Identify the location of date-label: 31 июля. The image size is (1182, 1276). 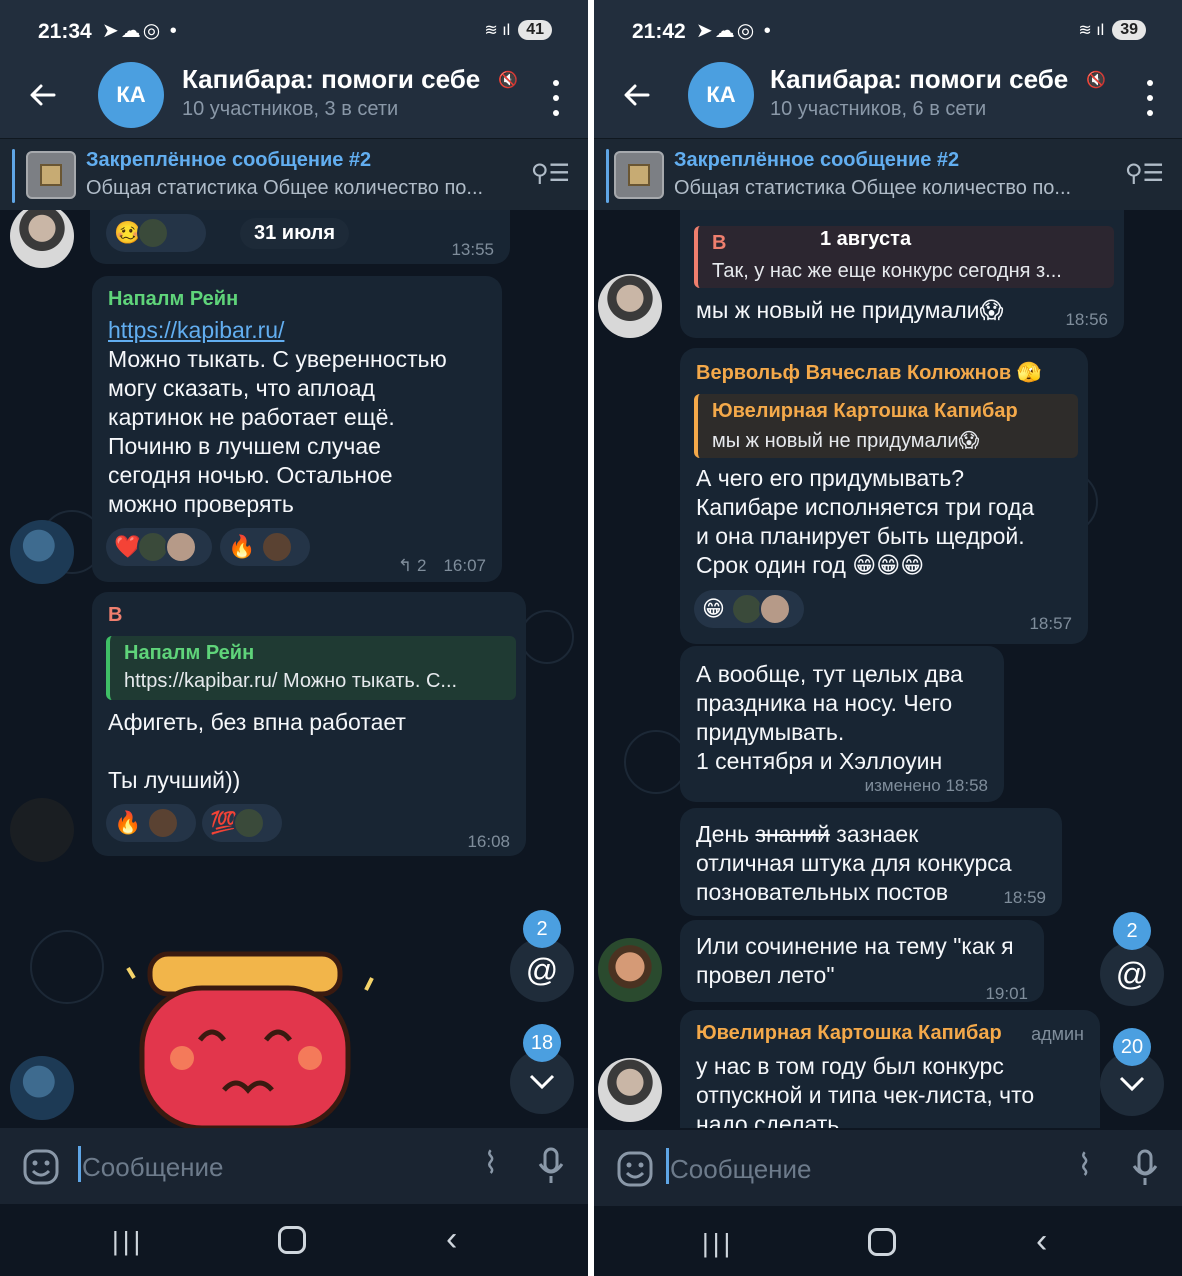
(295, 233).